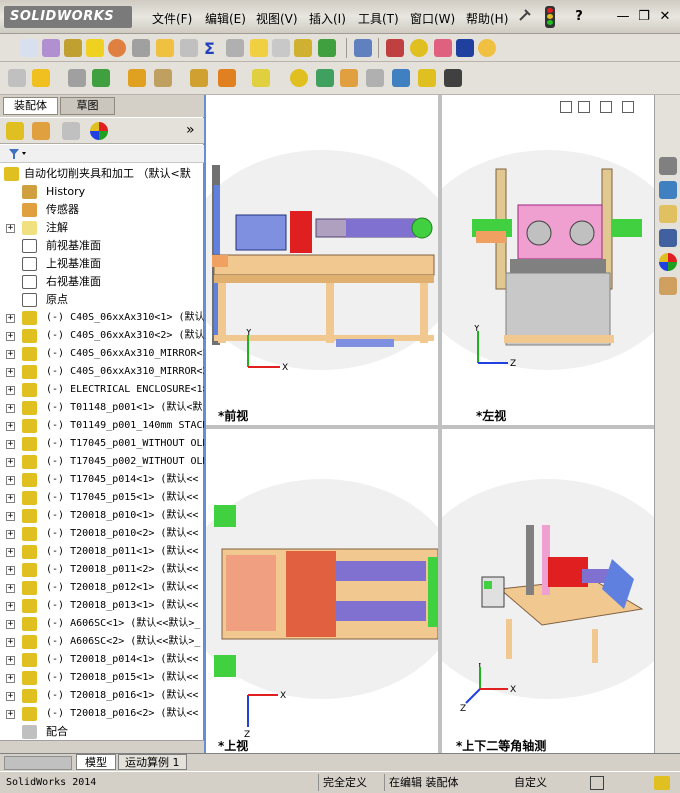 This screenshot has width=680, height=793. Describe the element at coordinates (668, 286) in the screenshot. I see `custom-properties-icon` at that location.